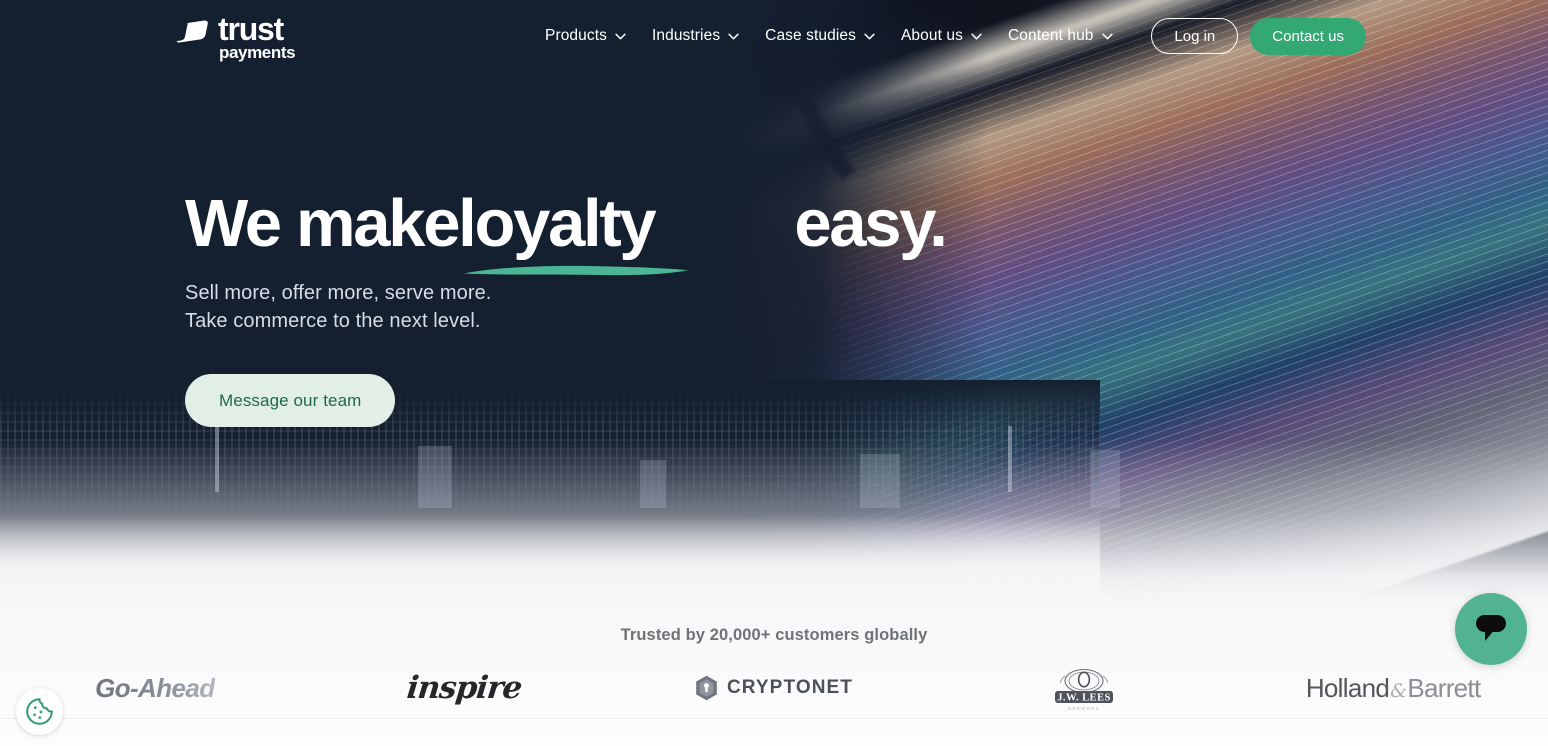 This screenshot has height=746, width=1548. I want to click on customer-logo-jw-lees: J.W. LEES BREWERS, so click(1084, 688).